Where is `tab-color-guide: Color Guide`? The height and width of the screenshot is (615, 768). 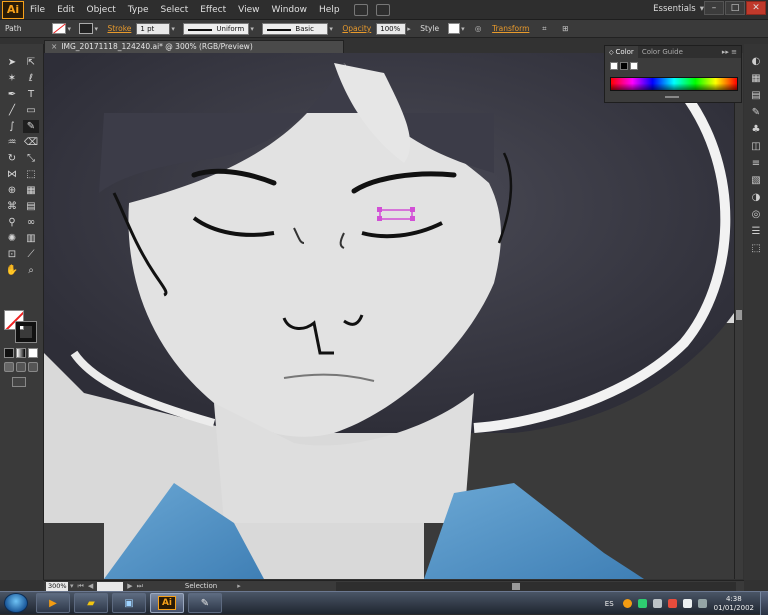
tab-color-guide: Color Guide is located at coordinates (662, 52).